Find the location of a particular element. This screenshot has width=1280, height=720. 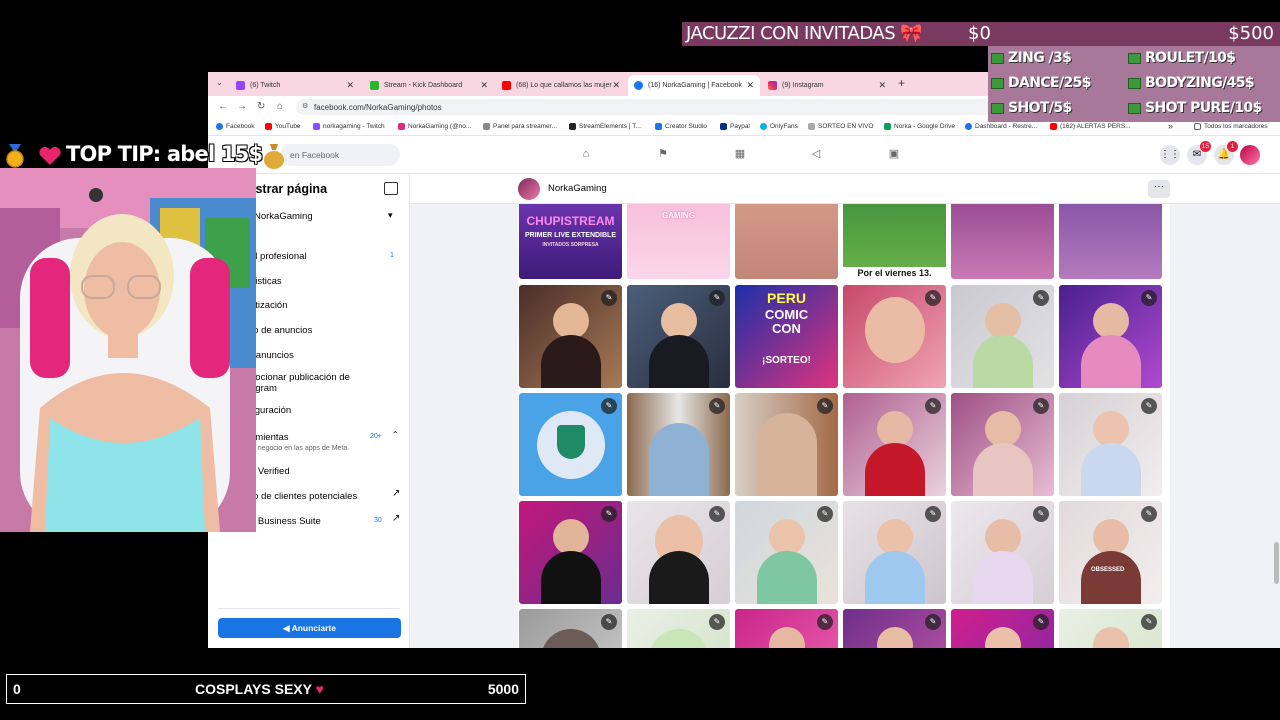

bookmark-item: Facebook is located at coordinates (235, 126).